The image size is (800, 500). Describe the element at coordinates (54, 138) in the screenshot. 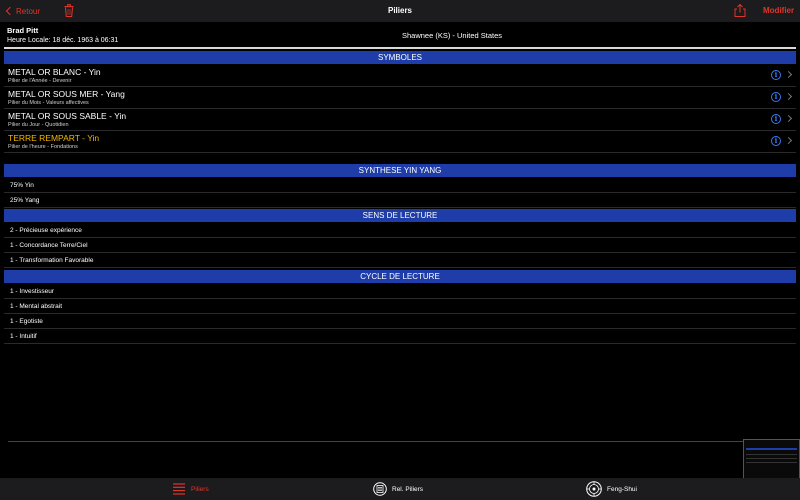

I see `pillar-title: TERRE REMPART - Yin` at that location.